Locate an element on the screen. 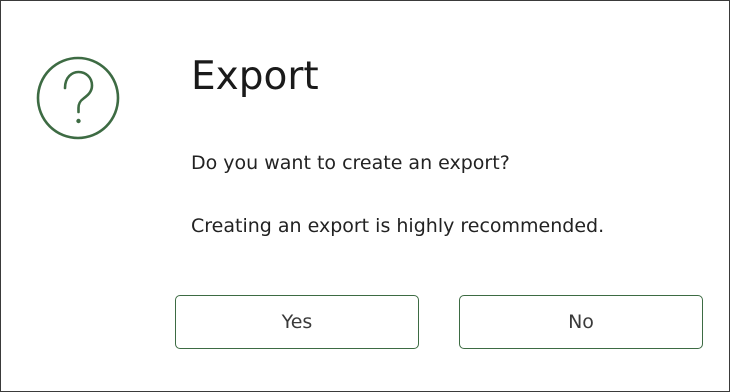 The image size is (730, 392). no-button: No is located at coordinates (581, 322).